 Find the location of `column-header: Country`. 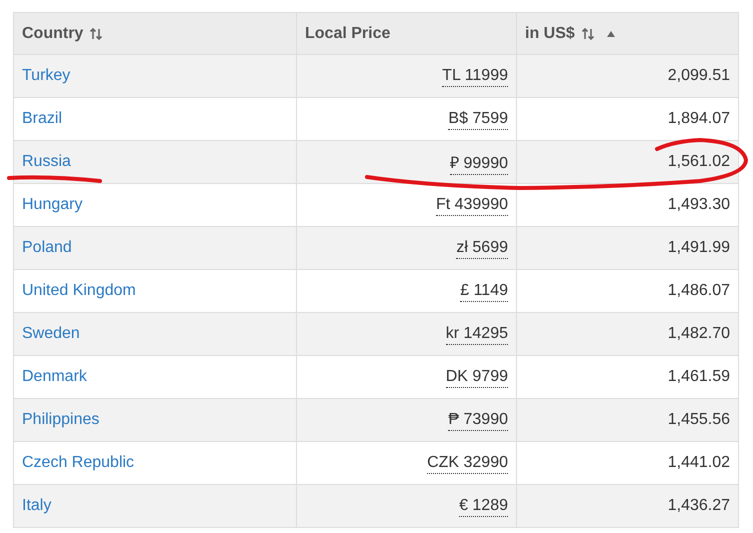

column-header: Country is located at coordinates (155, 33).